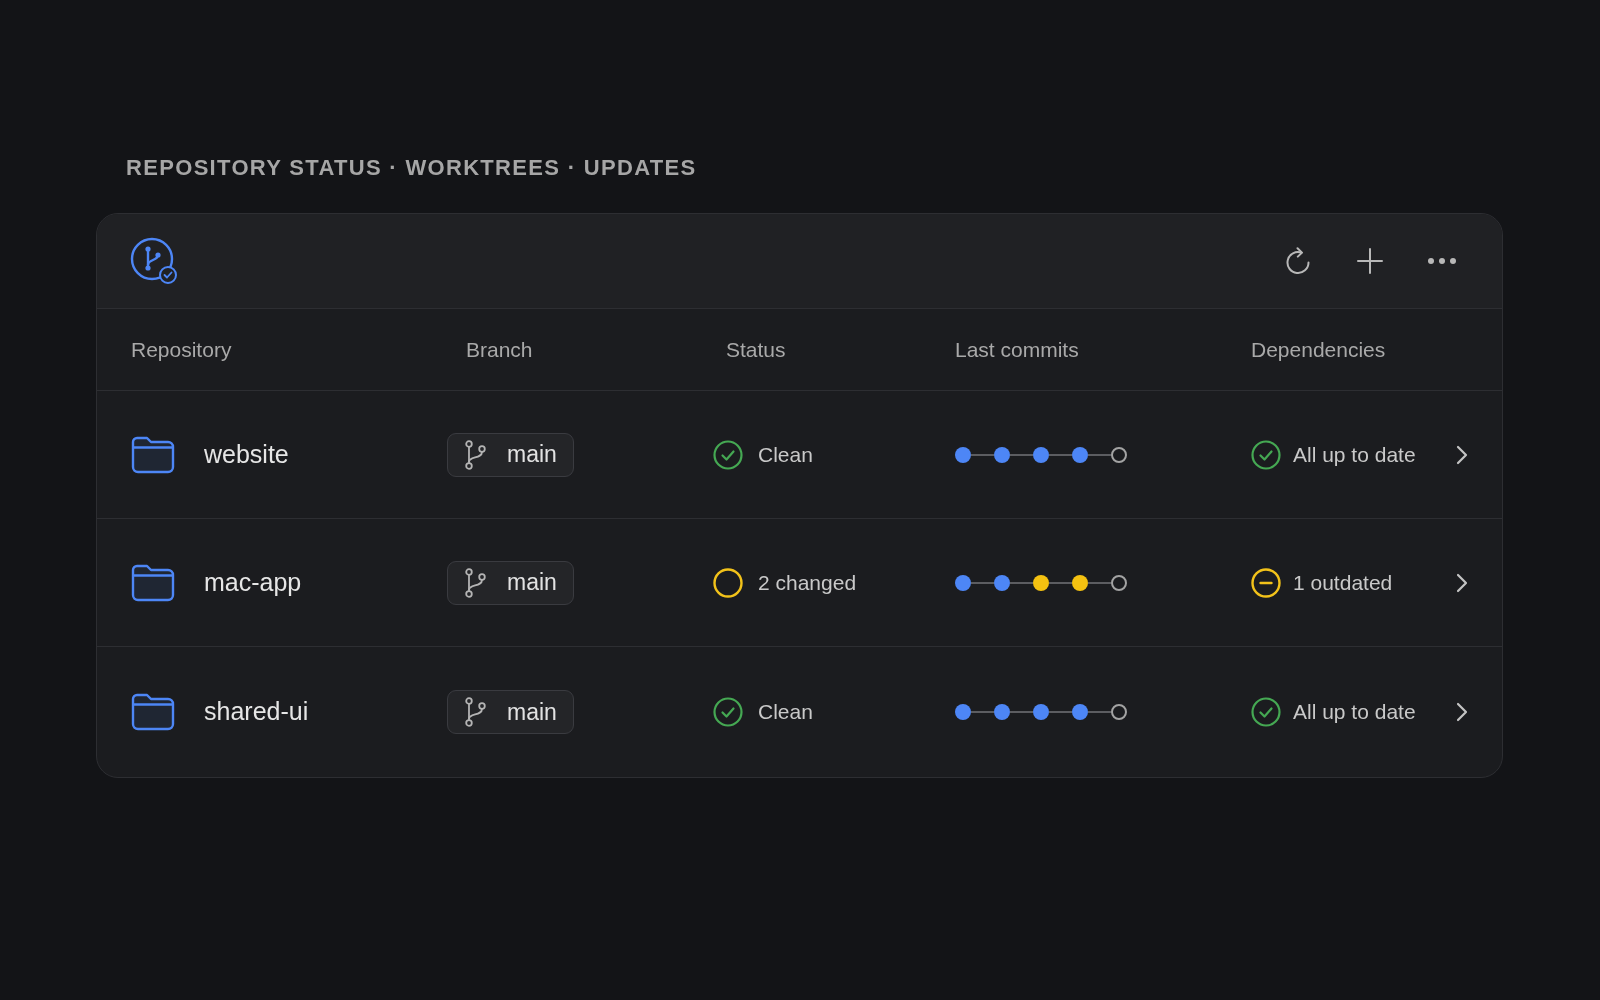 This screenshot has width=1600, height=1000. Describe the element at coordinates (411, 168) in the screenshot. I see `page-title: REPOSITORY STATUS · WORKTREES · UPDATES` at that location.